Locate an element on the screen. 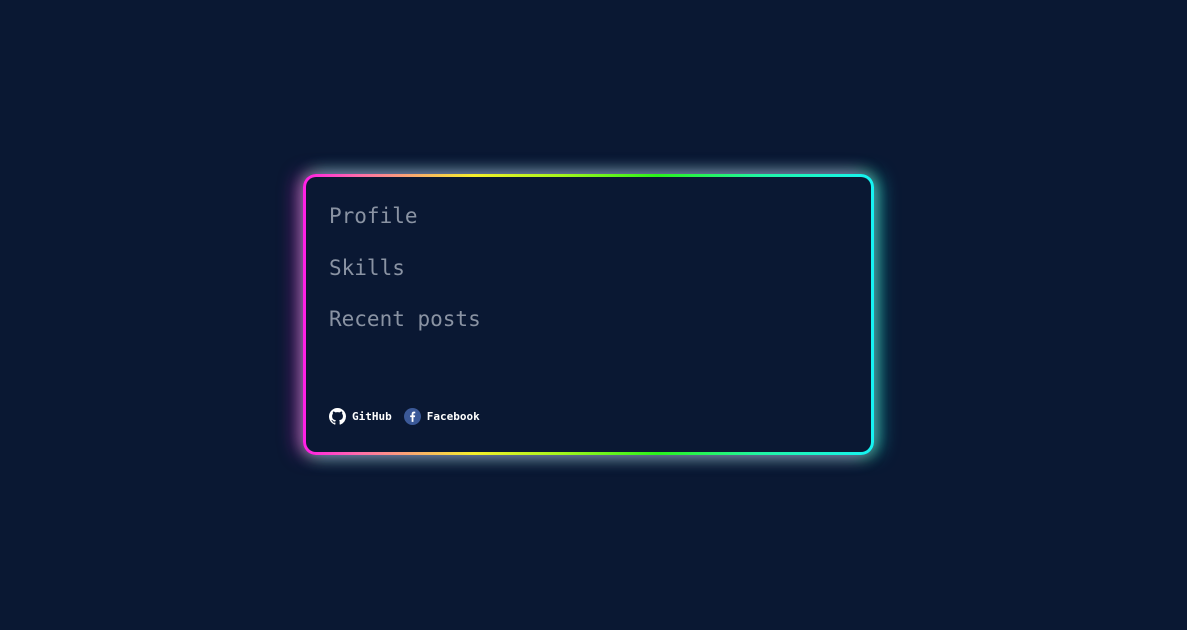  facebook-link: Facebook is located at coordinates (441, 416).